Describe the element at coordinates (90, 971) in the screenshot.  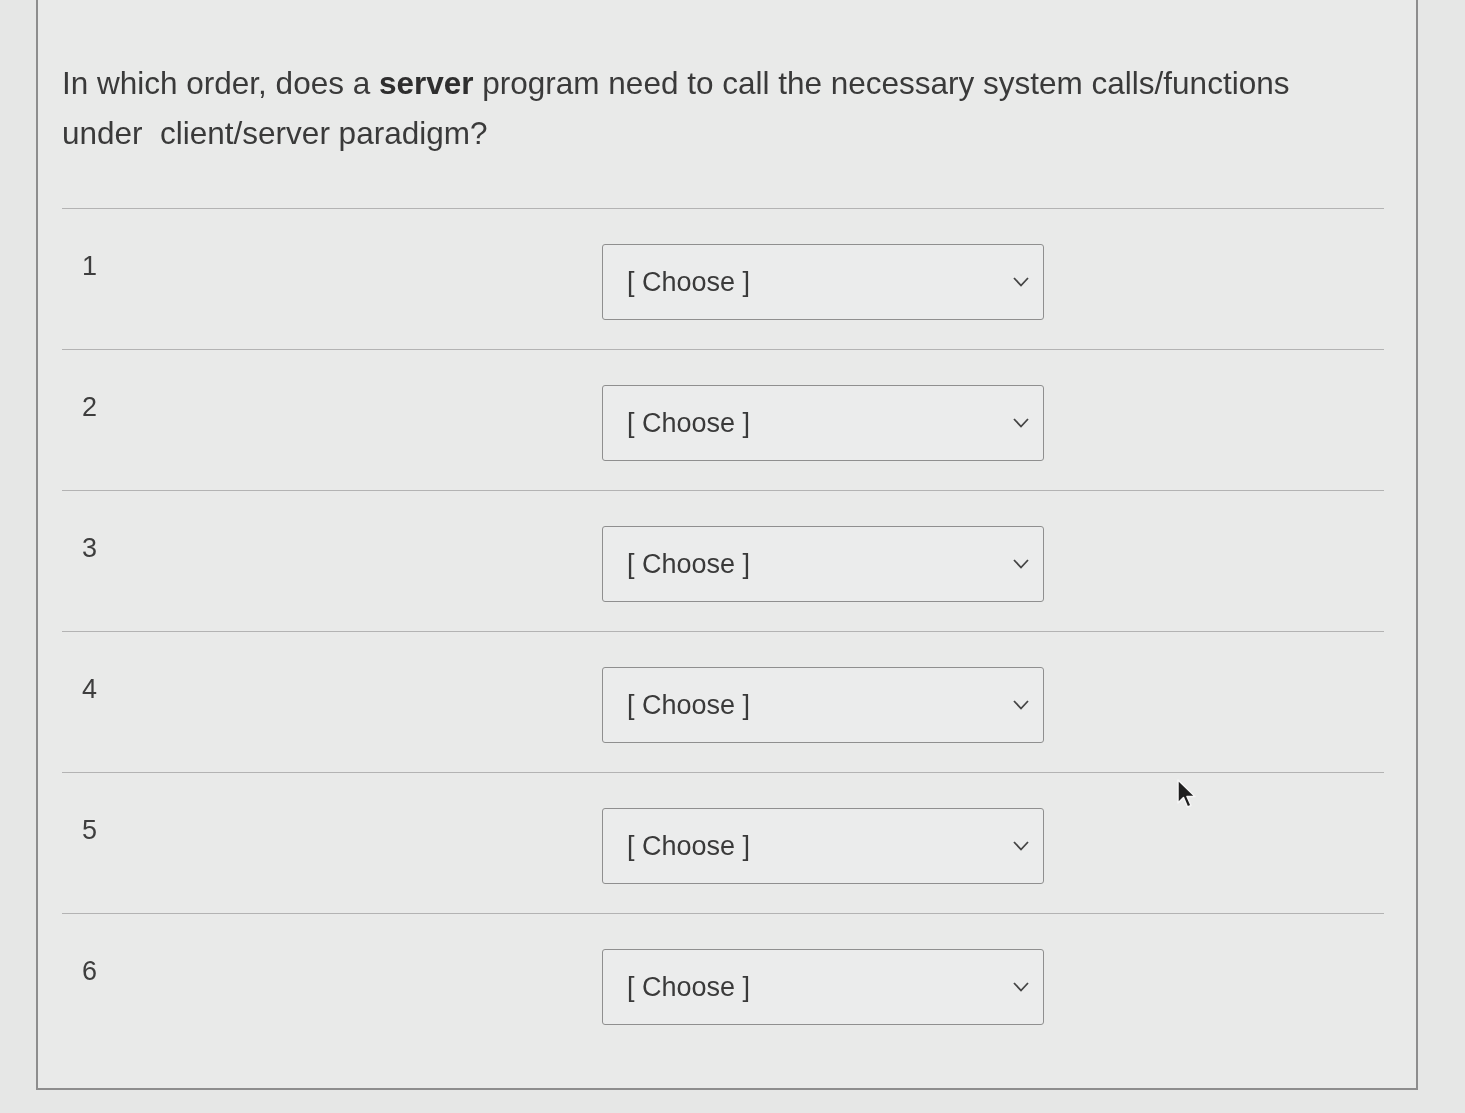
I see `row-number: 6` at that location.